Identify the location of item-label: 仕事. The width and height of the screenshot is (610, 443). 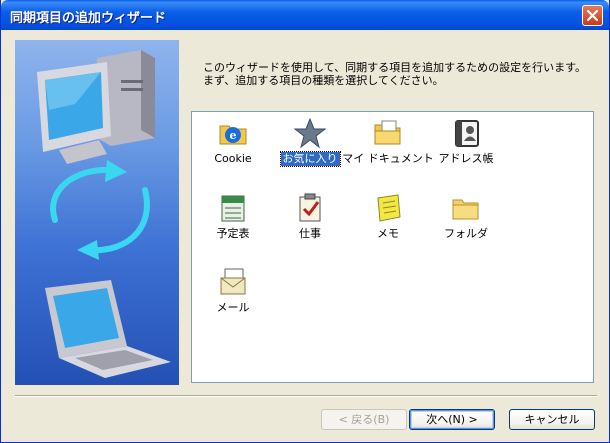
(310, 233).